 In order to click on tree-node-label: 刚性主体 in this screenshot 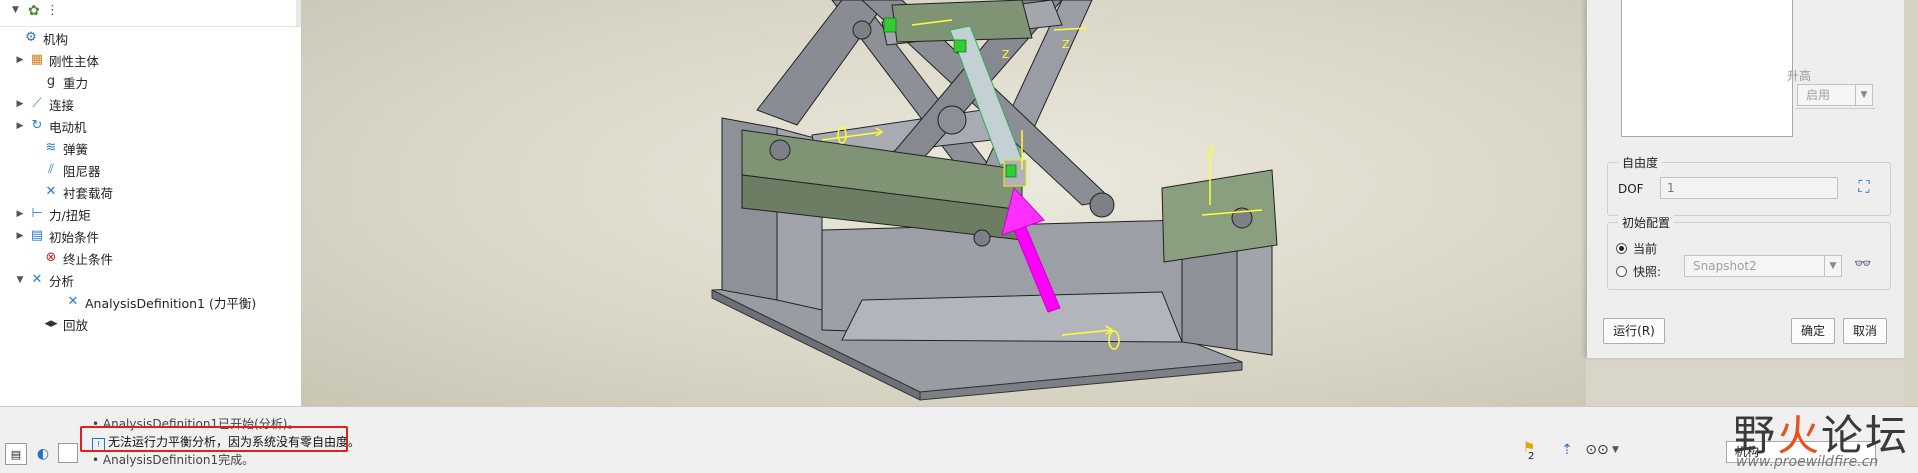, I will do `click(74, 61)`.